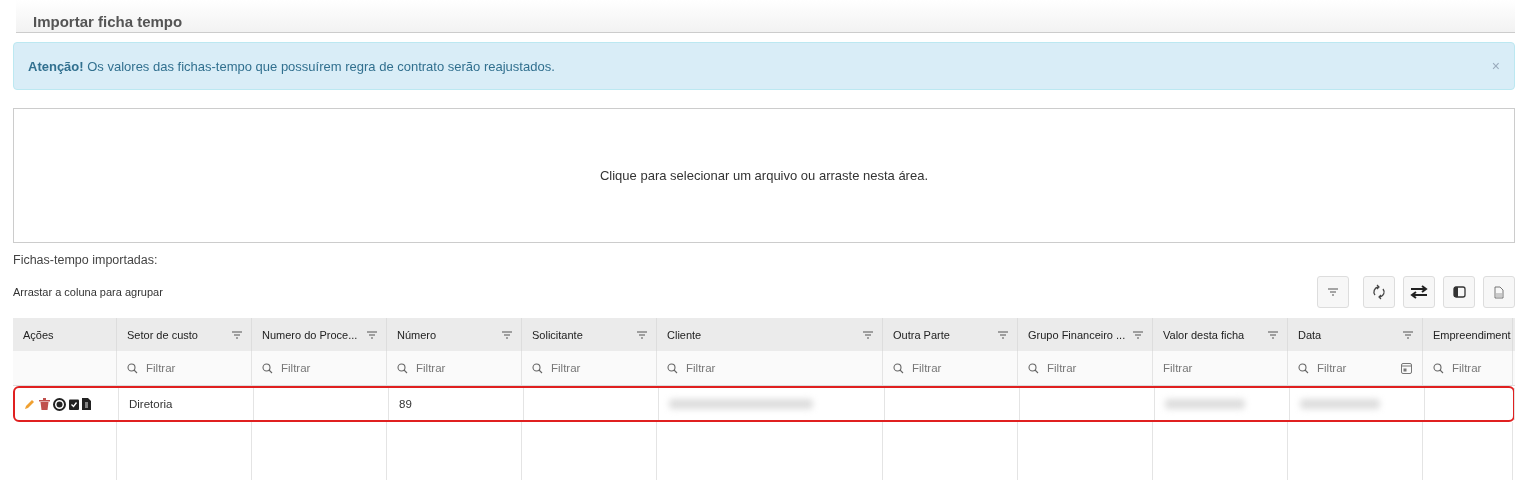 Image resolution: width=1528 pixels, height=485 pixels. I want to click on filter-icon, so click(1333, 292).